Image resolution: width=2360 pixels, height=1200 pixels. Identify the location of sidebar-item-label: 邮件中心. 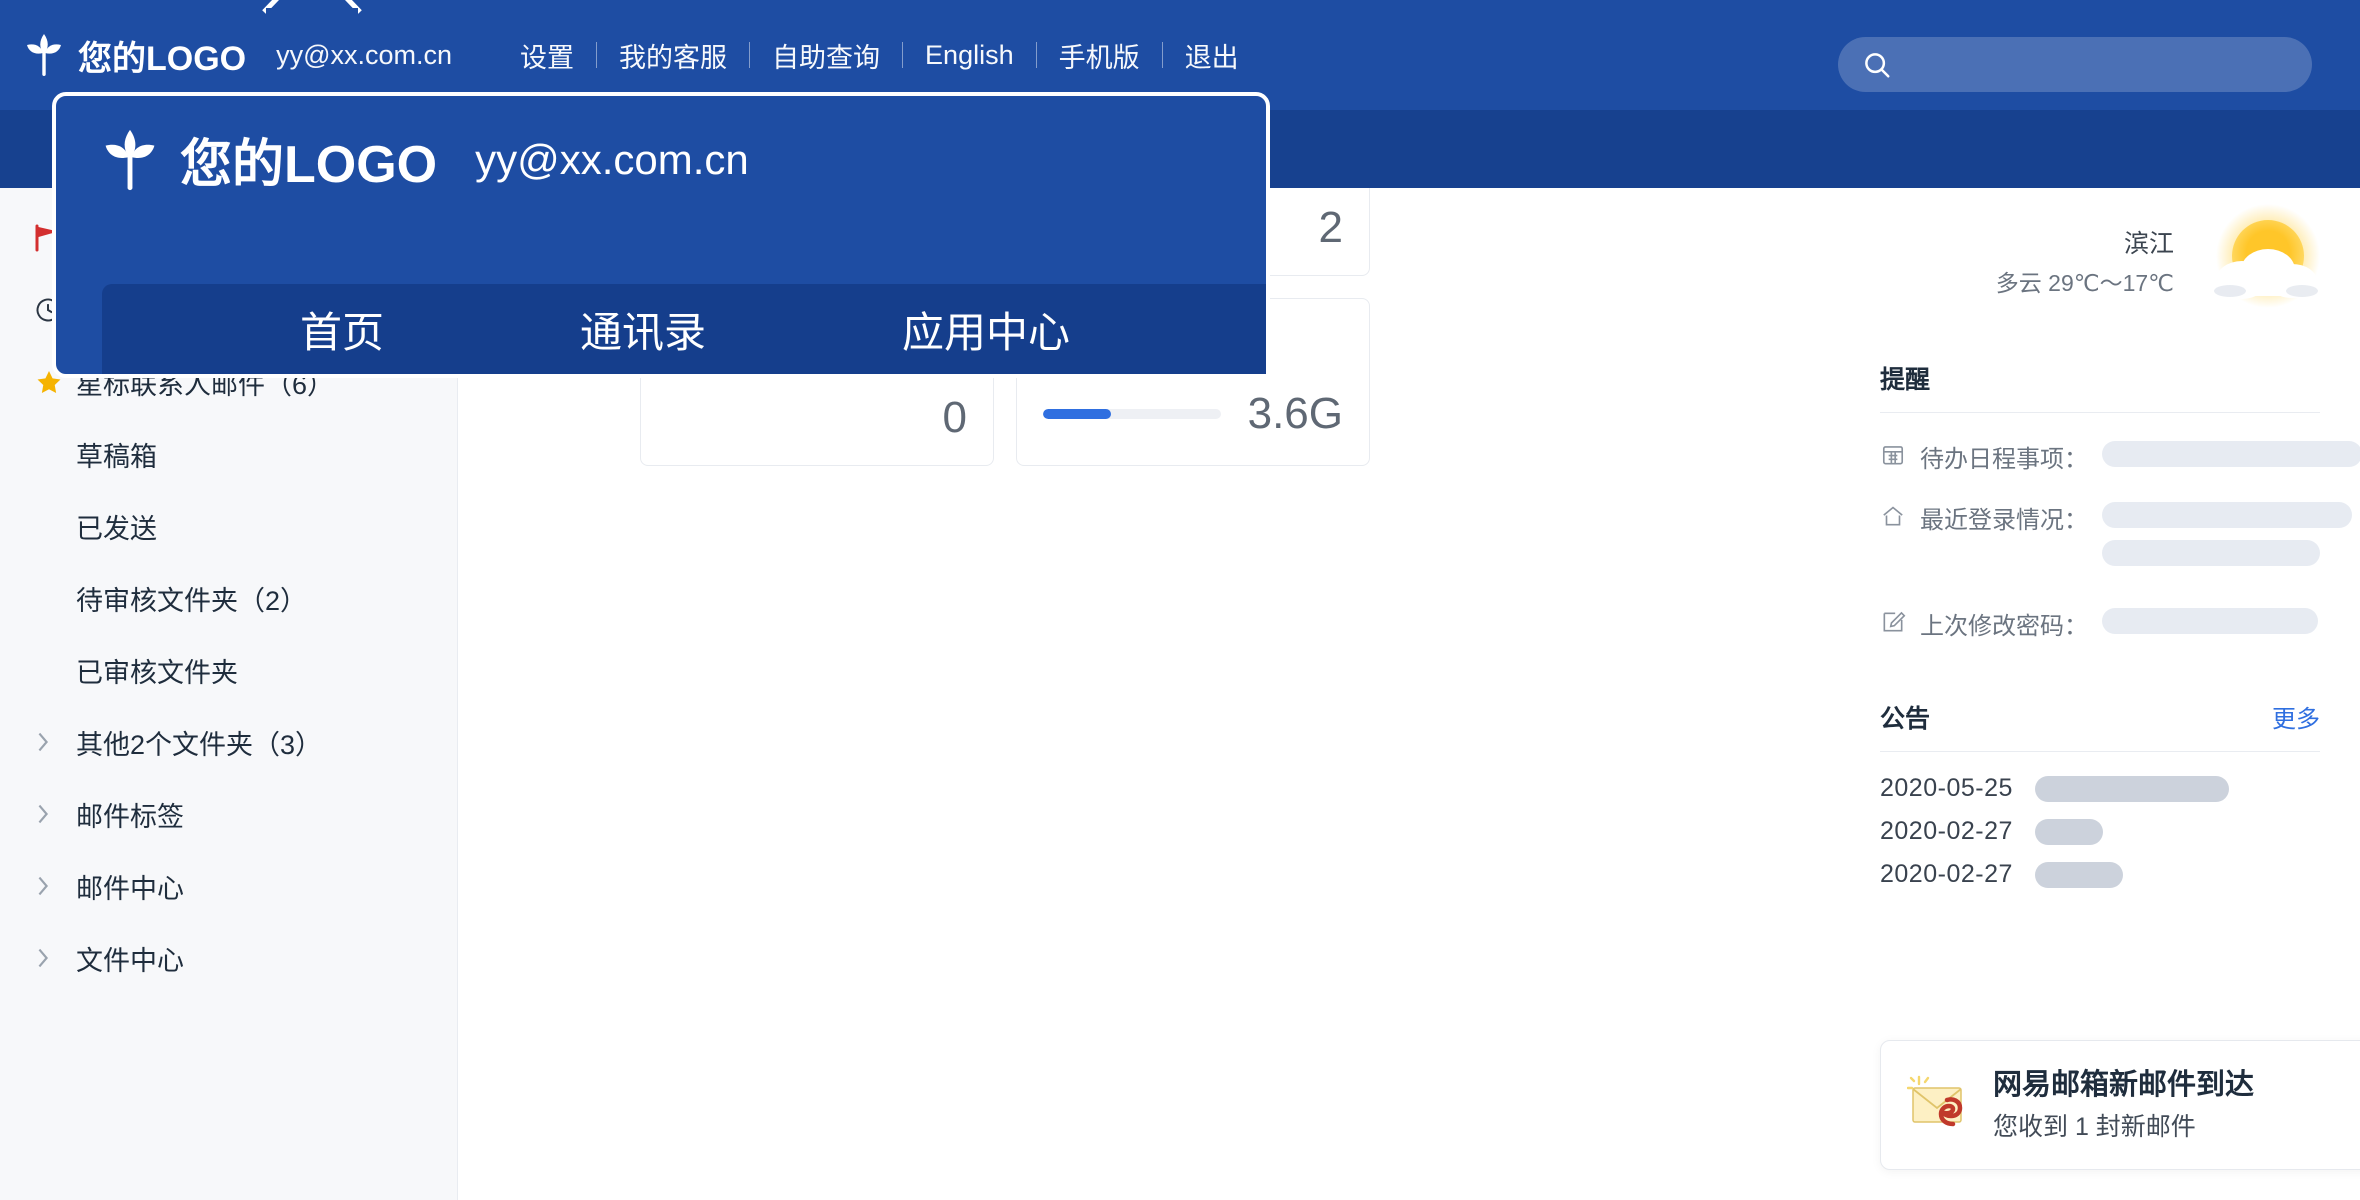
(130, 888).